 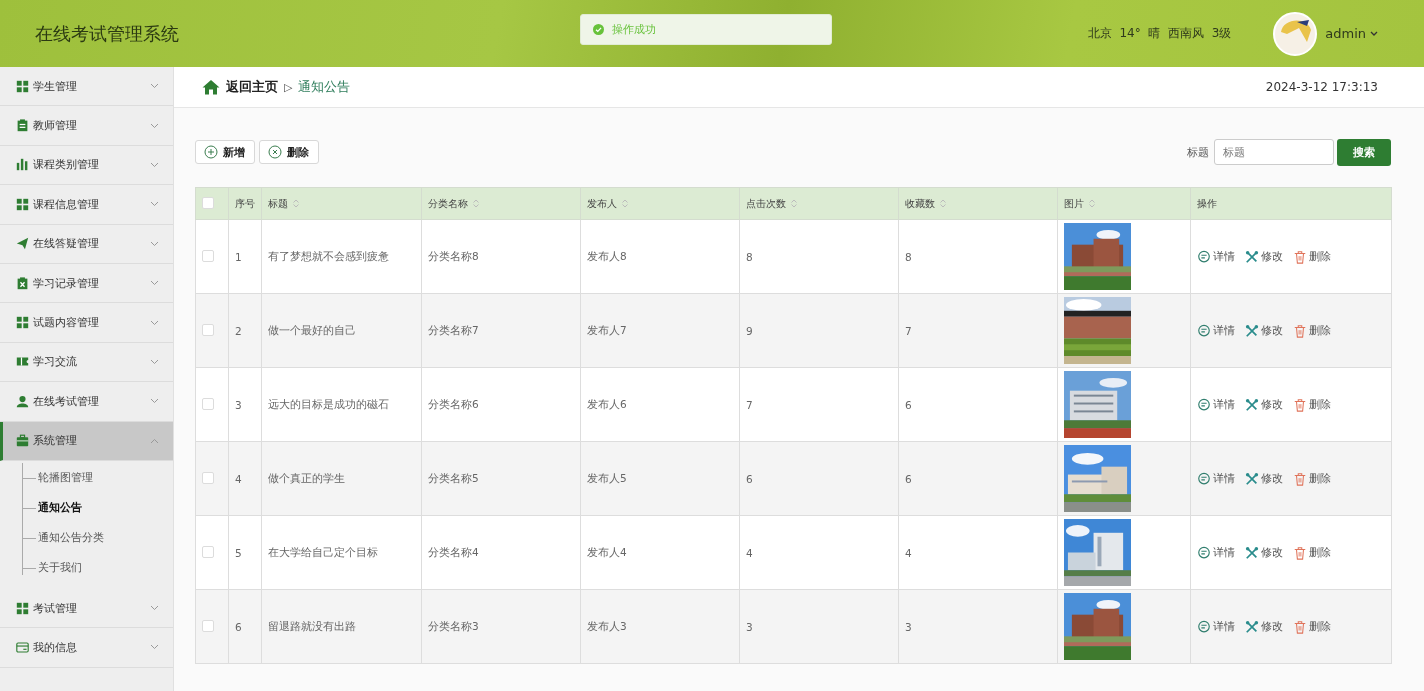 I want to click on comment-icon, so click(x=1204, y=404).